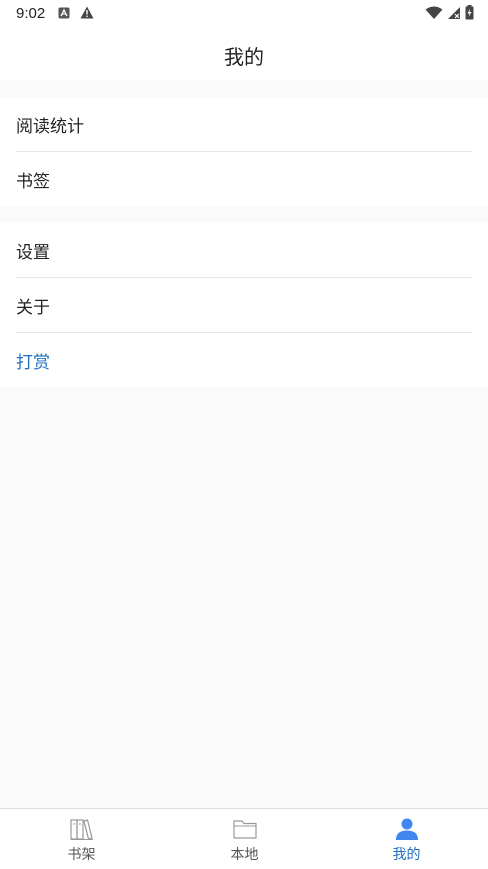 The height and width of the screenshot is (869, 488). I want to click on wifi-icon, so click(434, 12).